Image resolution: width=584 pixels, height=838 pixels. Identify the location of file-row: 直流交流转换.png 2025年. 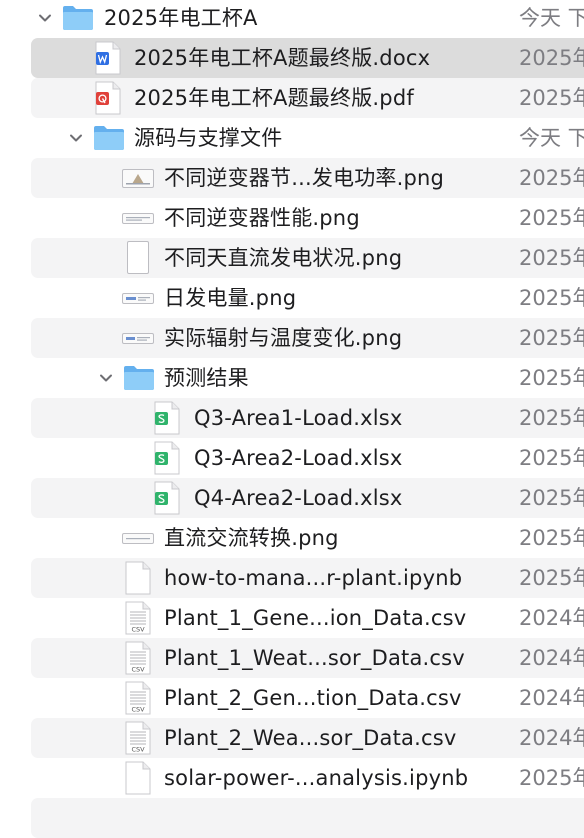
(292, 538).